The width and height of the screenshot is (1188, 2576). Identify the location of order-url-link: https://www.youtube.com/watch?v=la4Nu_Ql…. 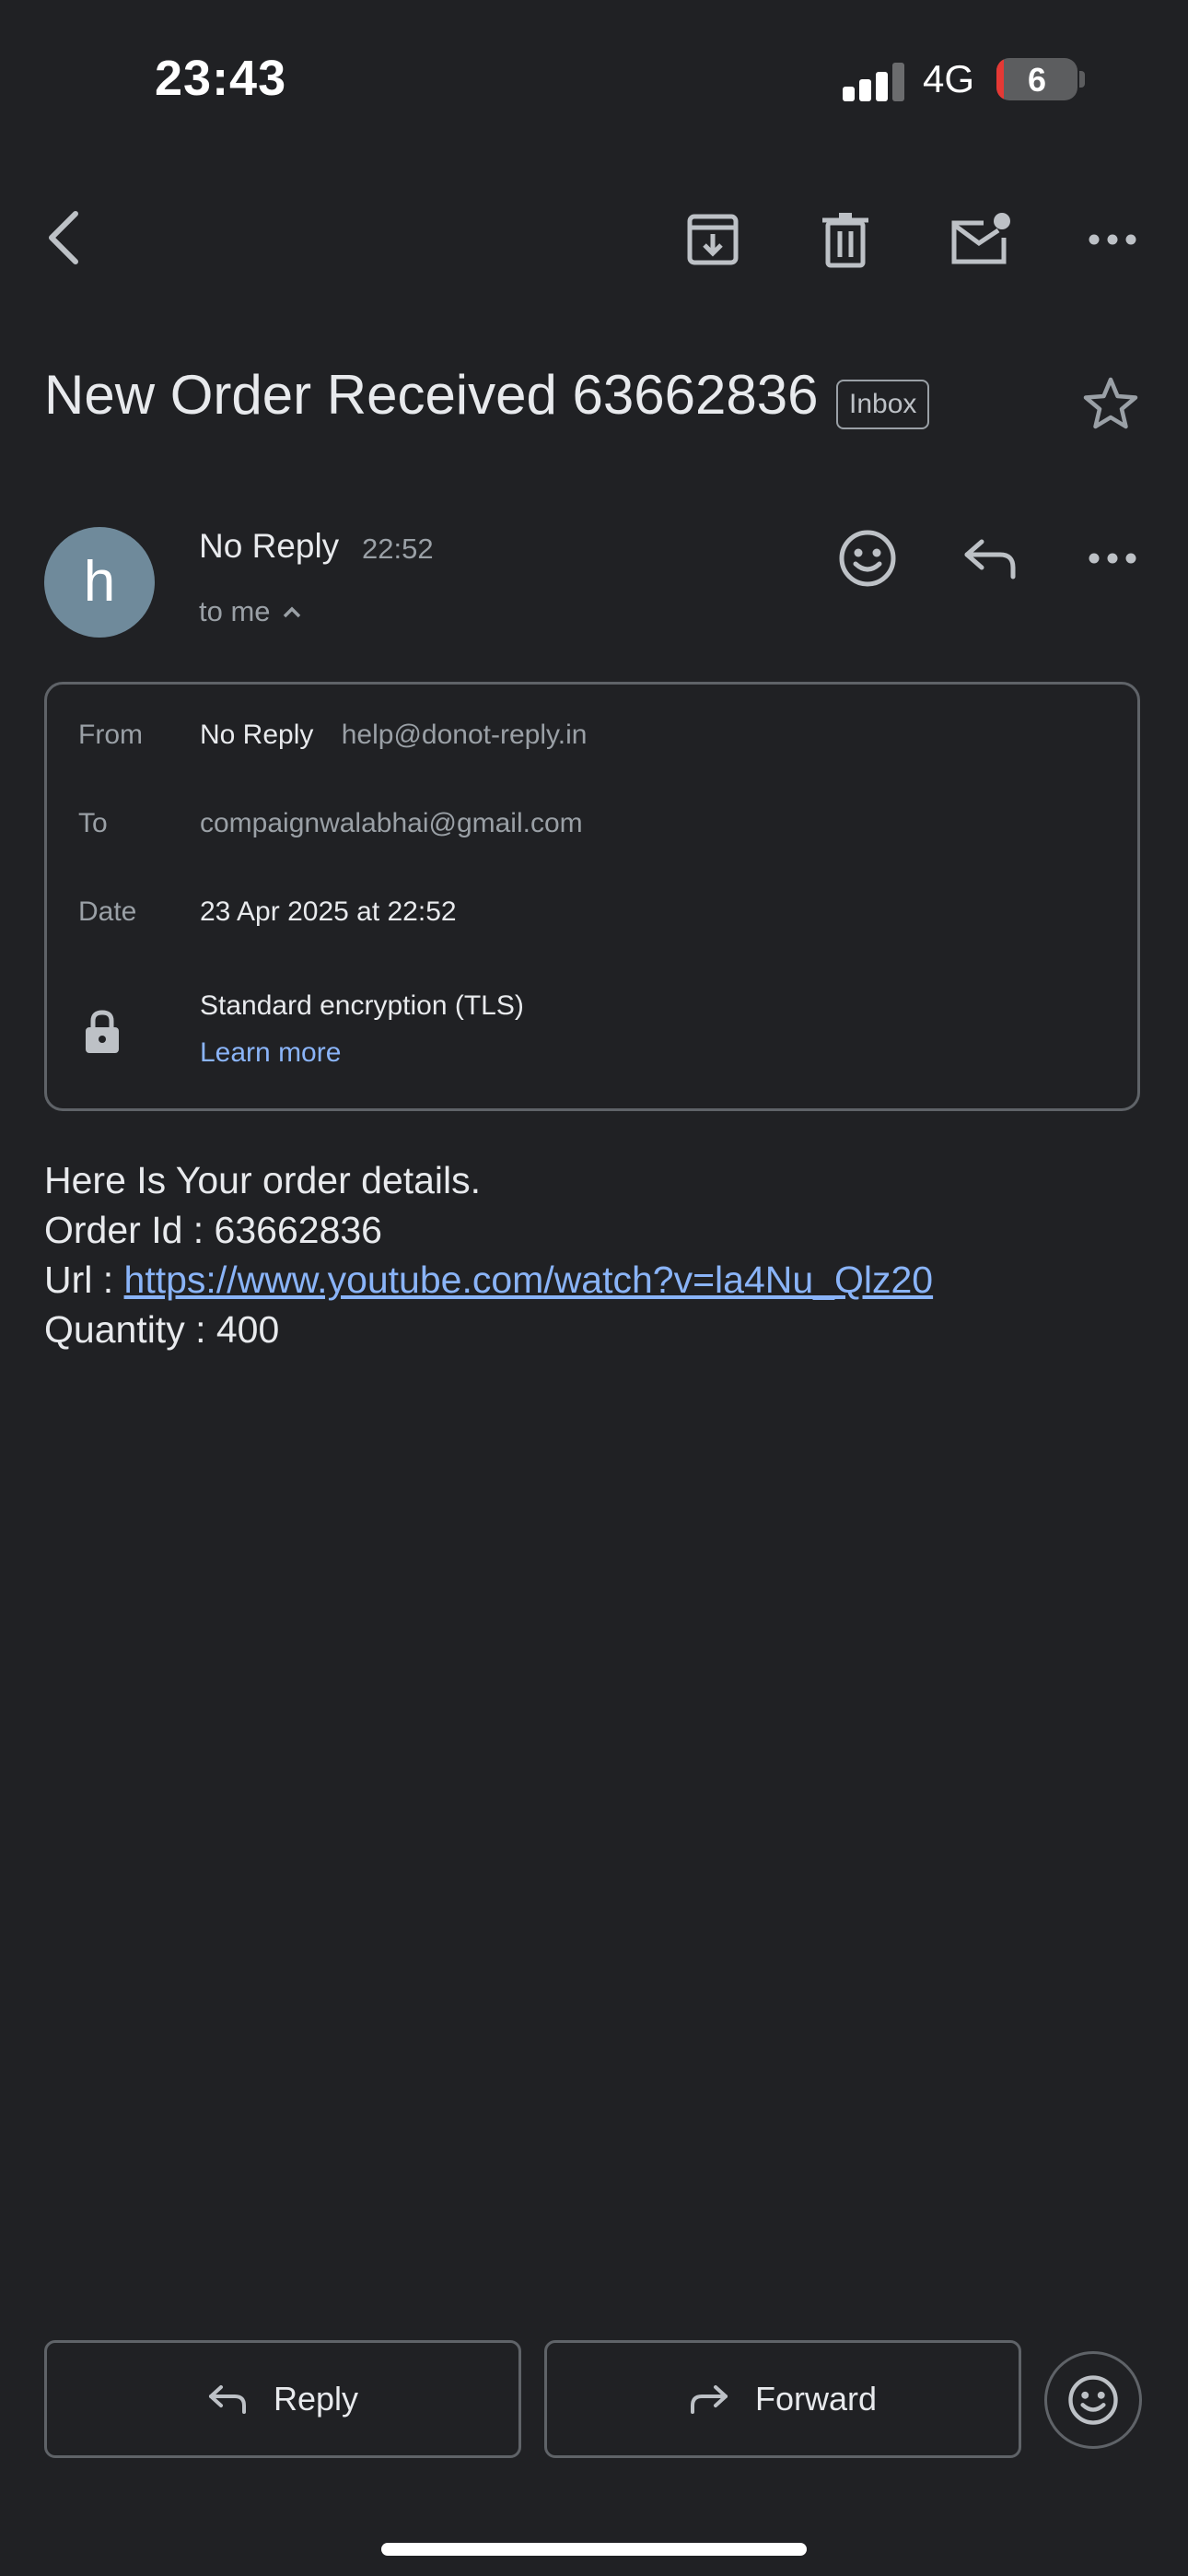
(529, 1280).